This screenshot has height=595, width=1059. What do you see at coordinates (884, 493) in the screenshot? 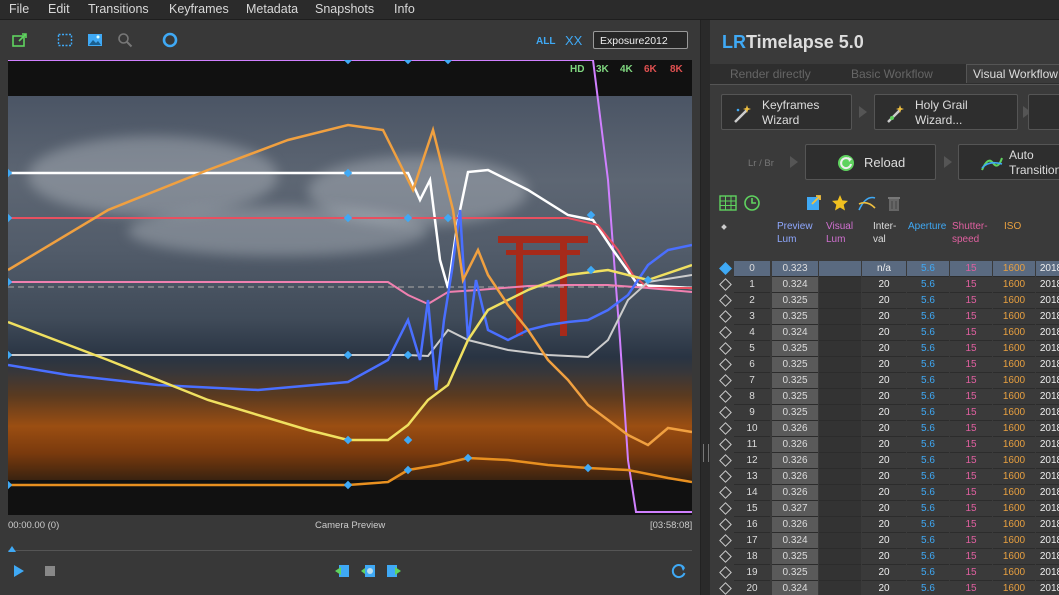
I see `table-row: 140.326 205.61516002018` at bounding box center [884, 493].